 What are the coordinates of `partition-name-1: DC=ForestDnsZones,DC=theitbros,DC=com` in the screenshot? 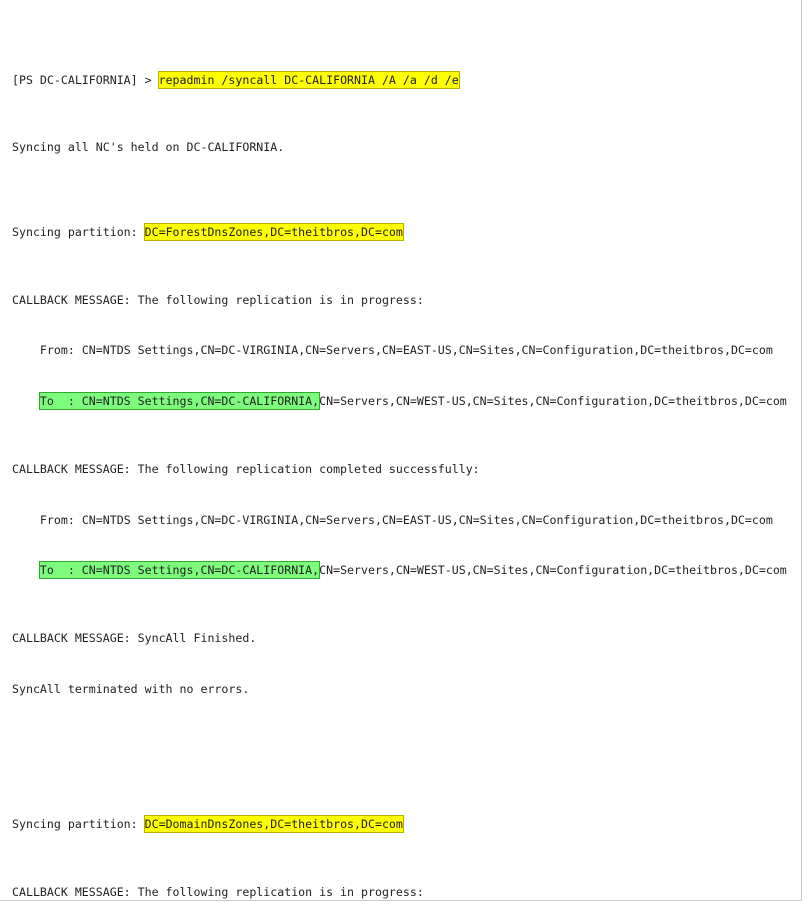 It's located at (273, 231).